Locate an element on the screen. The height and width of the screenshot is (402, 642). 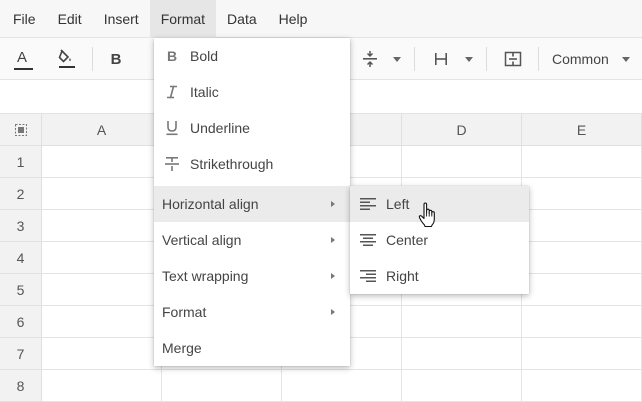
font-color-icon: A is located at coordinates (23, 59).